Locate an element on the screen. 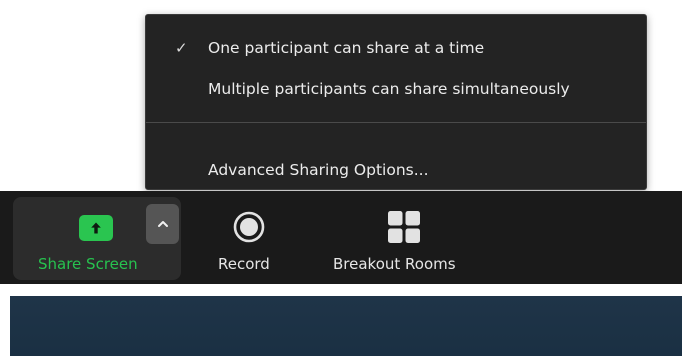 The width and height of the screenshot is (682, 356). record-icon is located at coordinates (249, 227).